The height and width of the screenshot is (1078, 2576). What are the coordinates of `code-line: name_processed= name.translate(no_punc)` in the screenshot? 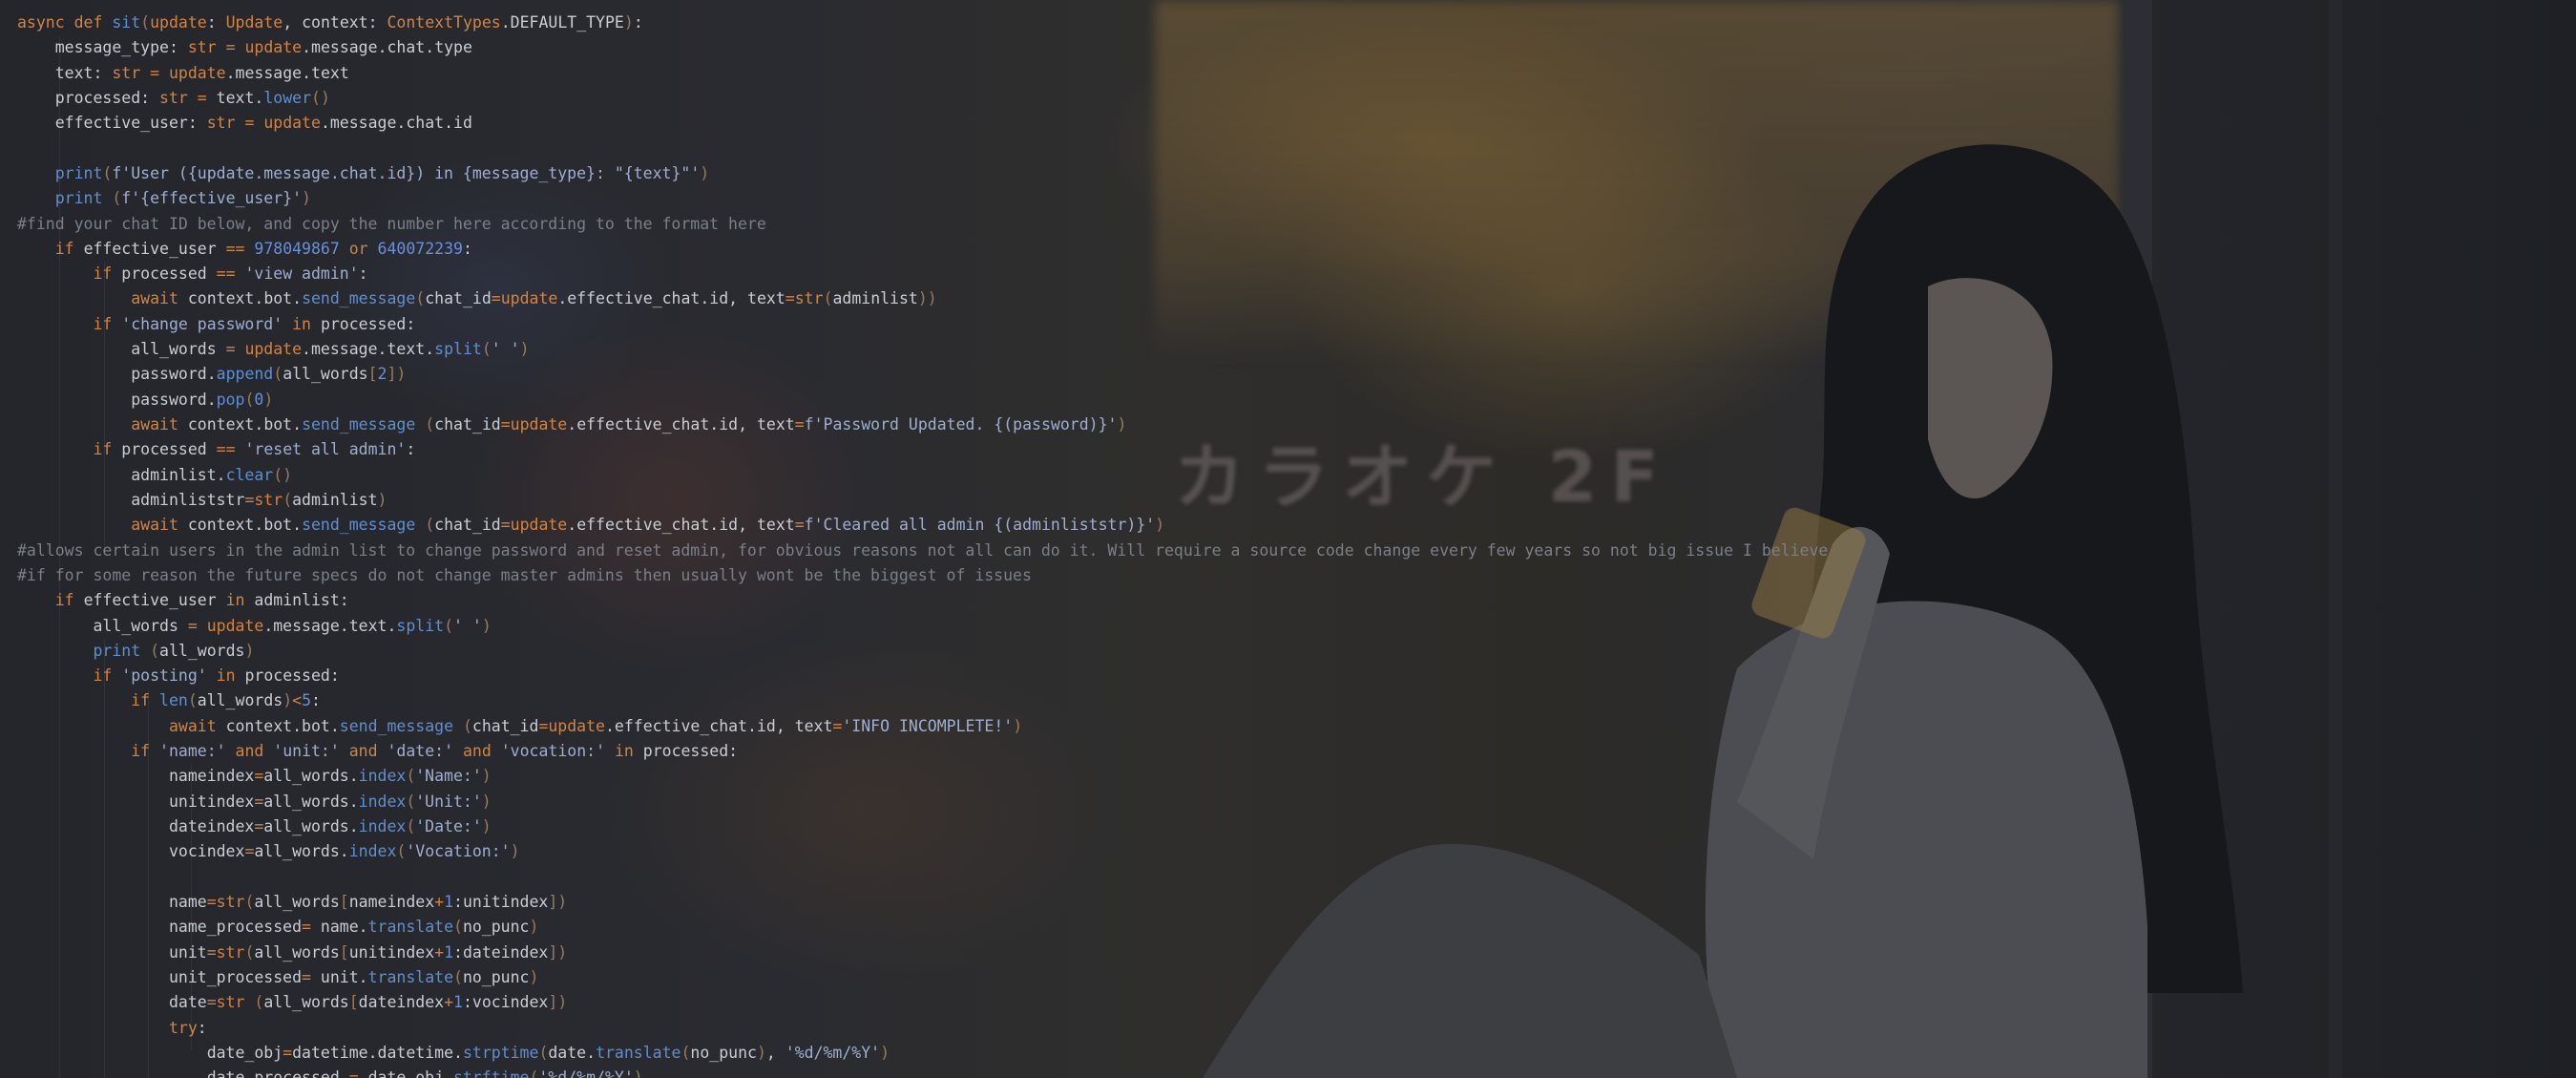 It's located at (922, 928).